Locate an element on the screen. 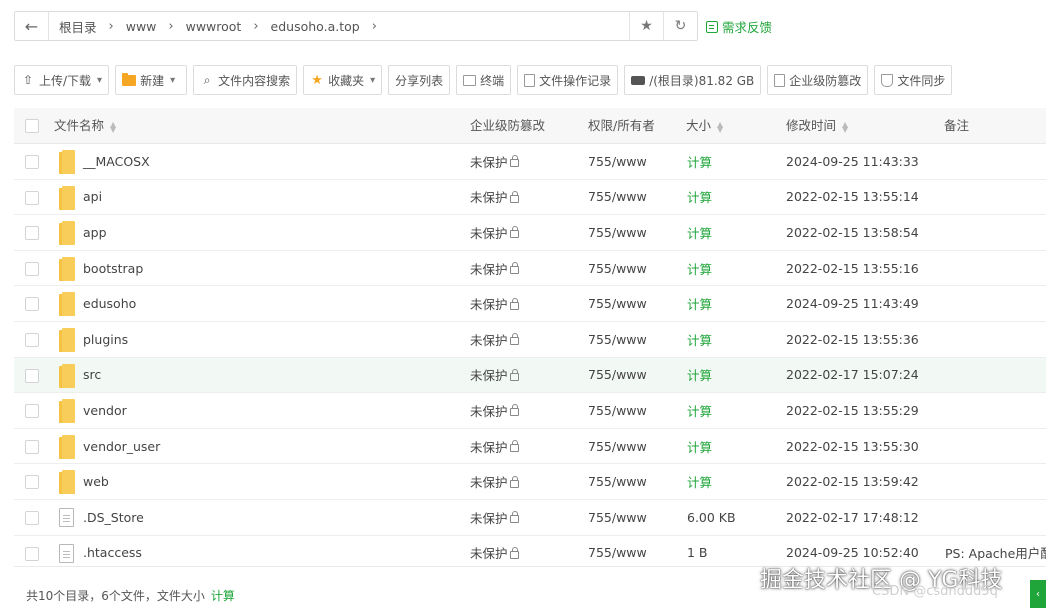 Image resolution: width=1046 pixels, height=608 pixels. share-list-button: 分享列表 is located at coordinates (419, 80).